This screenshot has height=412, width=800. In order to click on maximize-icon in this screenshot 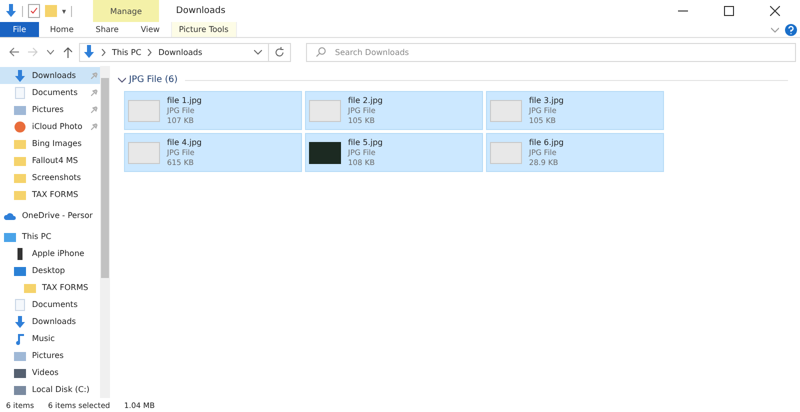, I will do `click(729, 11)`.